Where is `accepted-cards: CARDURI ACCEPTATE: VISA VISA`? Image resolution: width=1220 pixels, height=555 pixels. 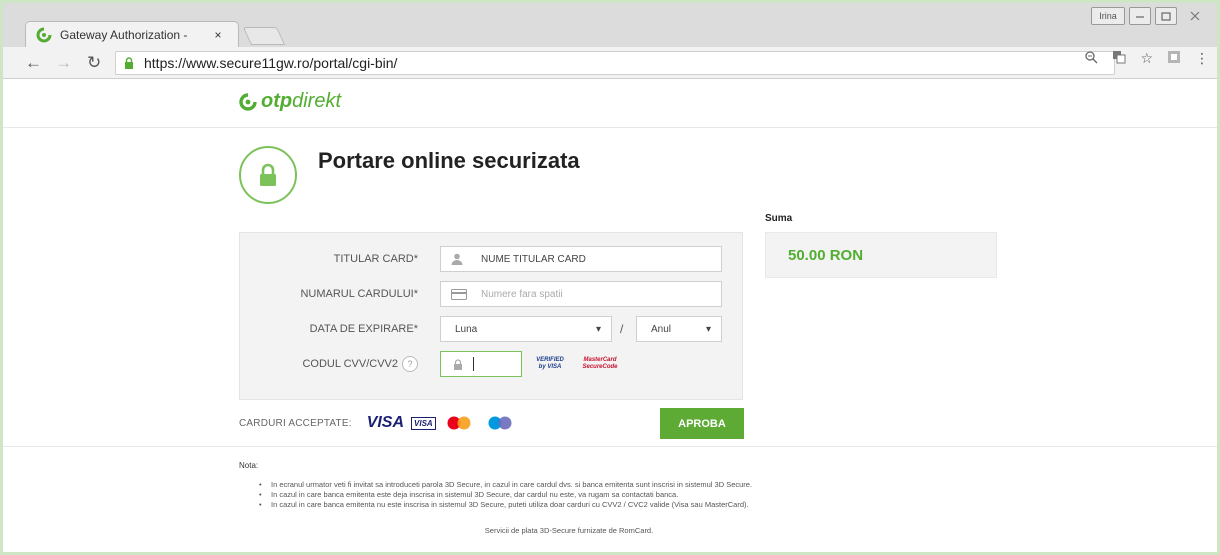 accepted-cards: CARDURI ACCEPTATE: VISA VISA is located at coordinates (378, 423).